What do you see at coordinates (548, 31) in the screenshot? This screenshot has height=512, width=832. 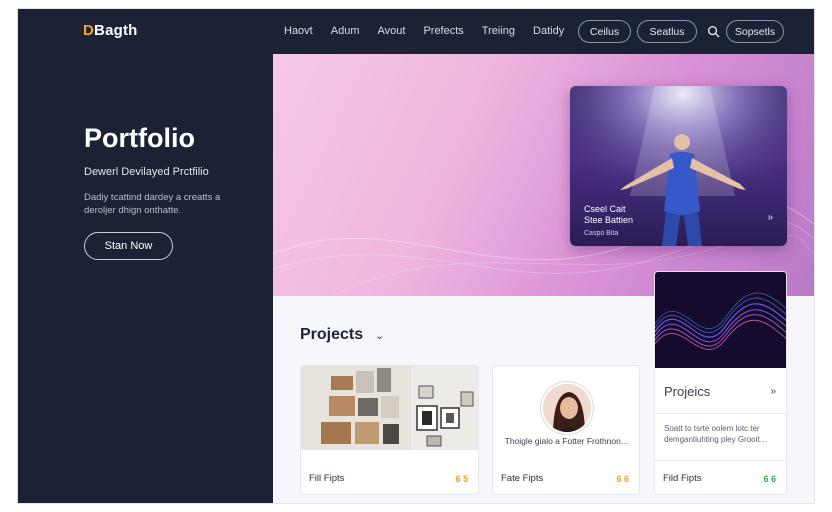 I see `nav-link-6: Datidy` at bounding box center [548, 31].